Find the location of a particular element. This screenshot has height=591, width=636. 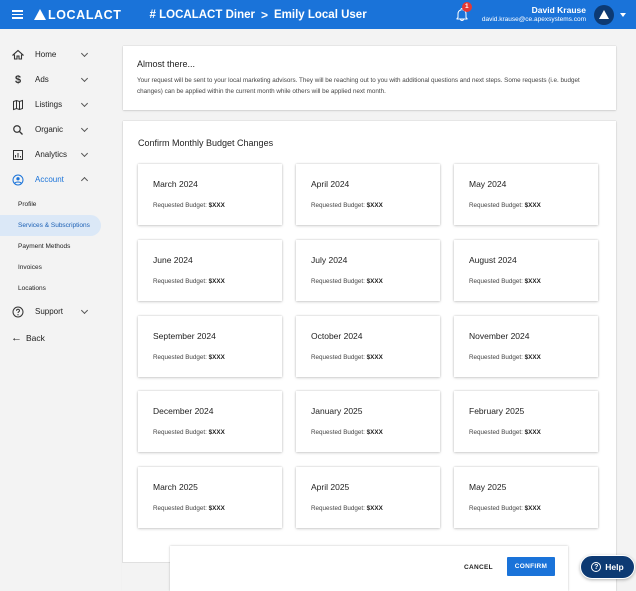

notifications-button: 1 is located at coordinates (464, 11).